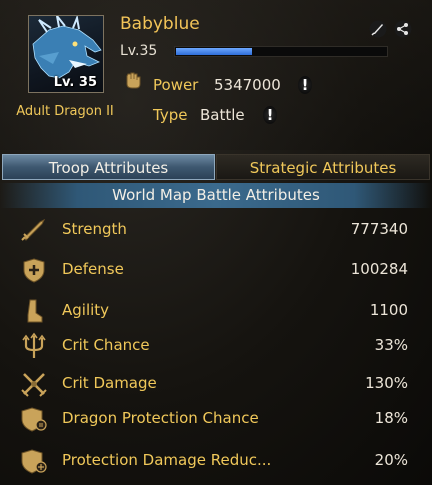 This screenshot has height=485, width=432. What do you see at coordinates (214, 51) in the screenshot?
I see `experience-bar-fill` at bounding box center [214, 51].